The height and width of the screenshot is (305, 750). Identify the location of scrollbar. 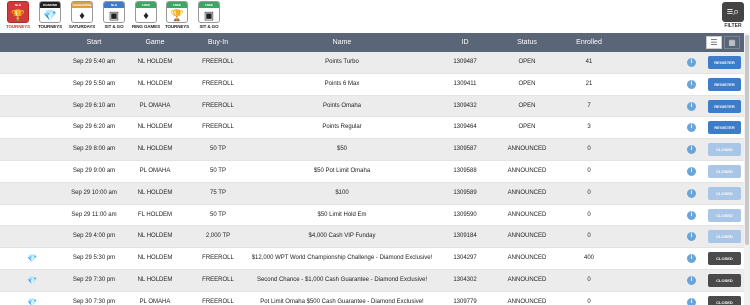
(747, 169).